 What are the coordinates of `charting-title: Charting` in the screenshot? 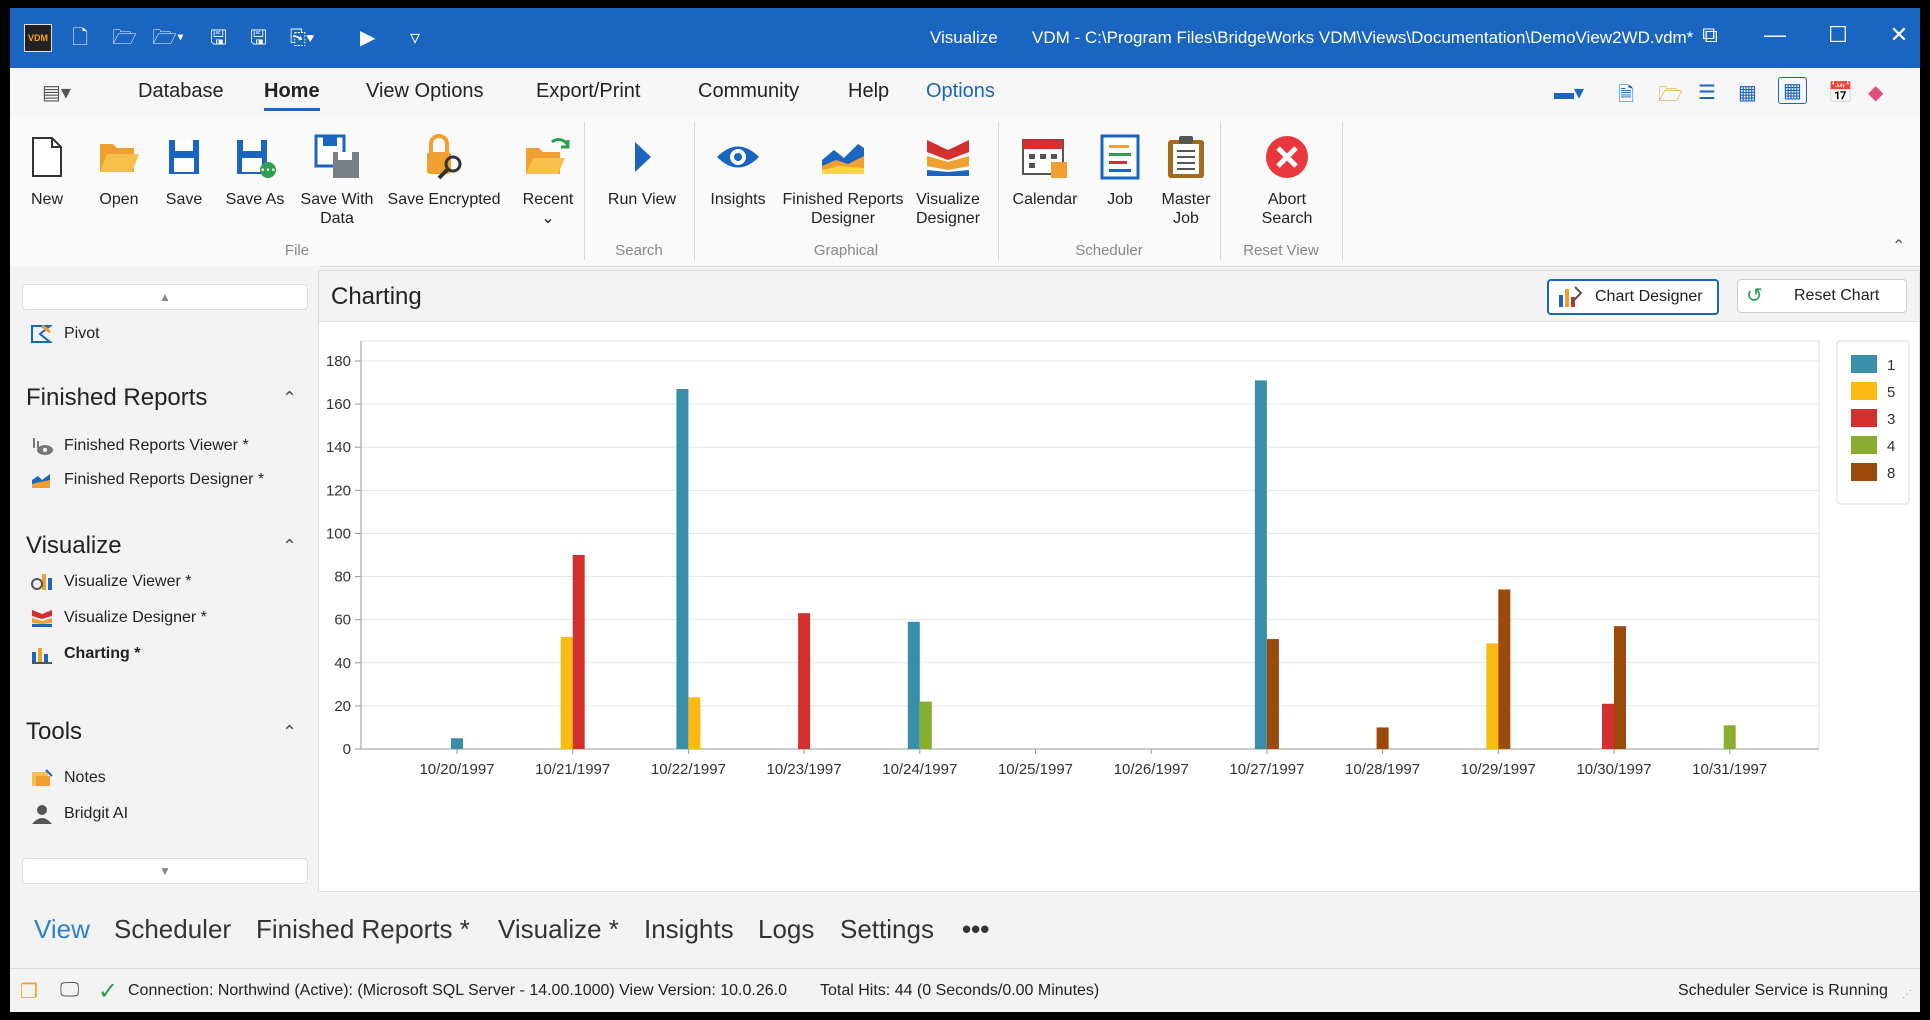 It's located at (376, 296).